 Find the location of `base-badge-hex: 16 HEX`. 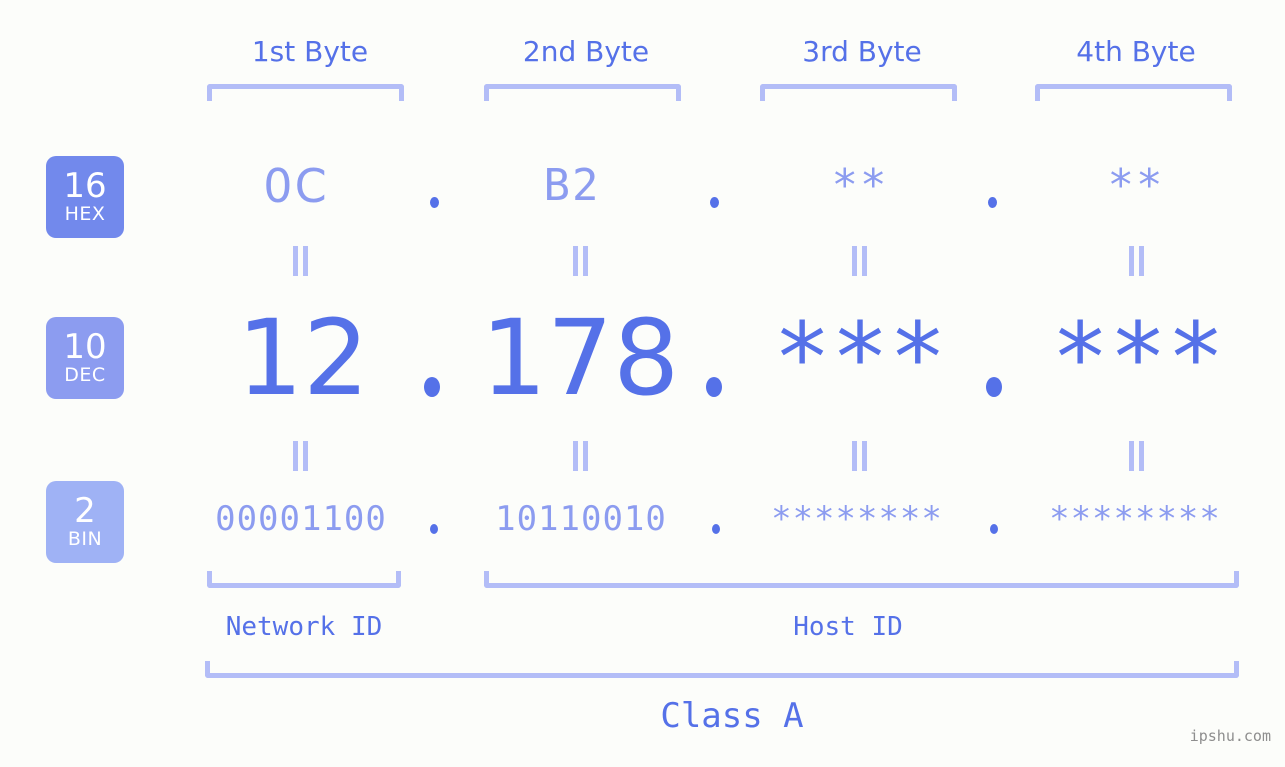

base-badge-hex: 16 HEX is located at coordinates (85, 197).